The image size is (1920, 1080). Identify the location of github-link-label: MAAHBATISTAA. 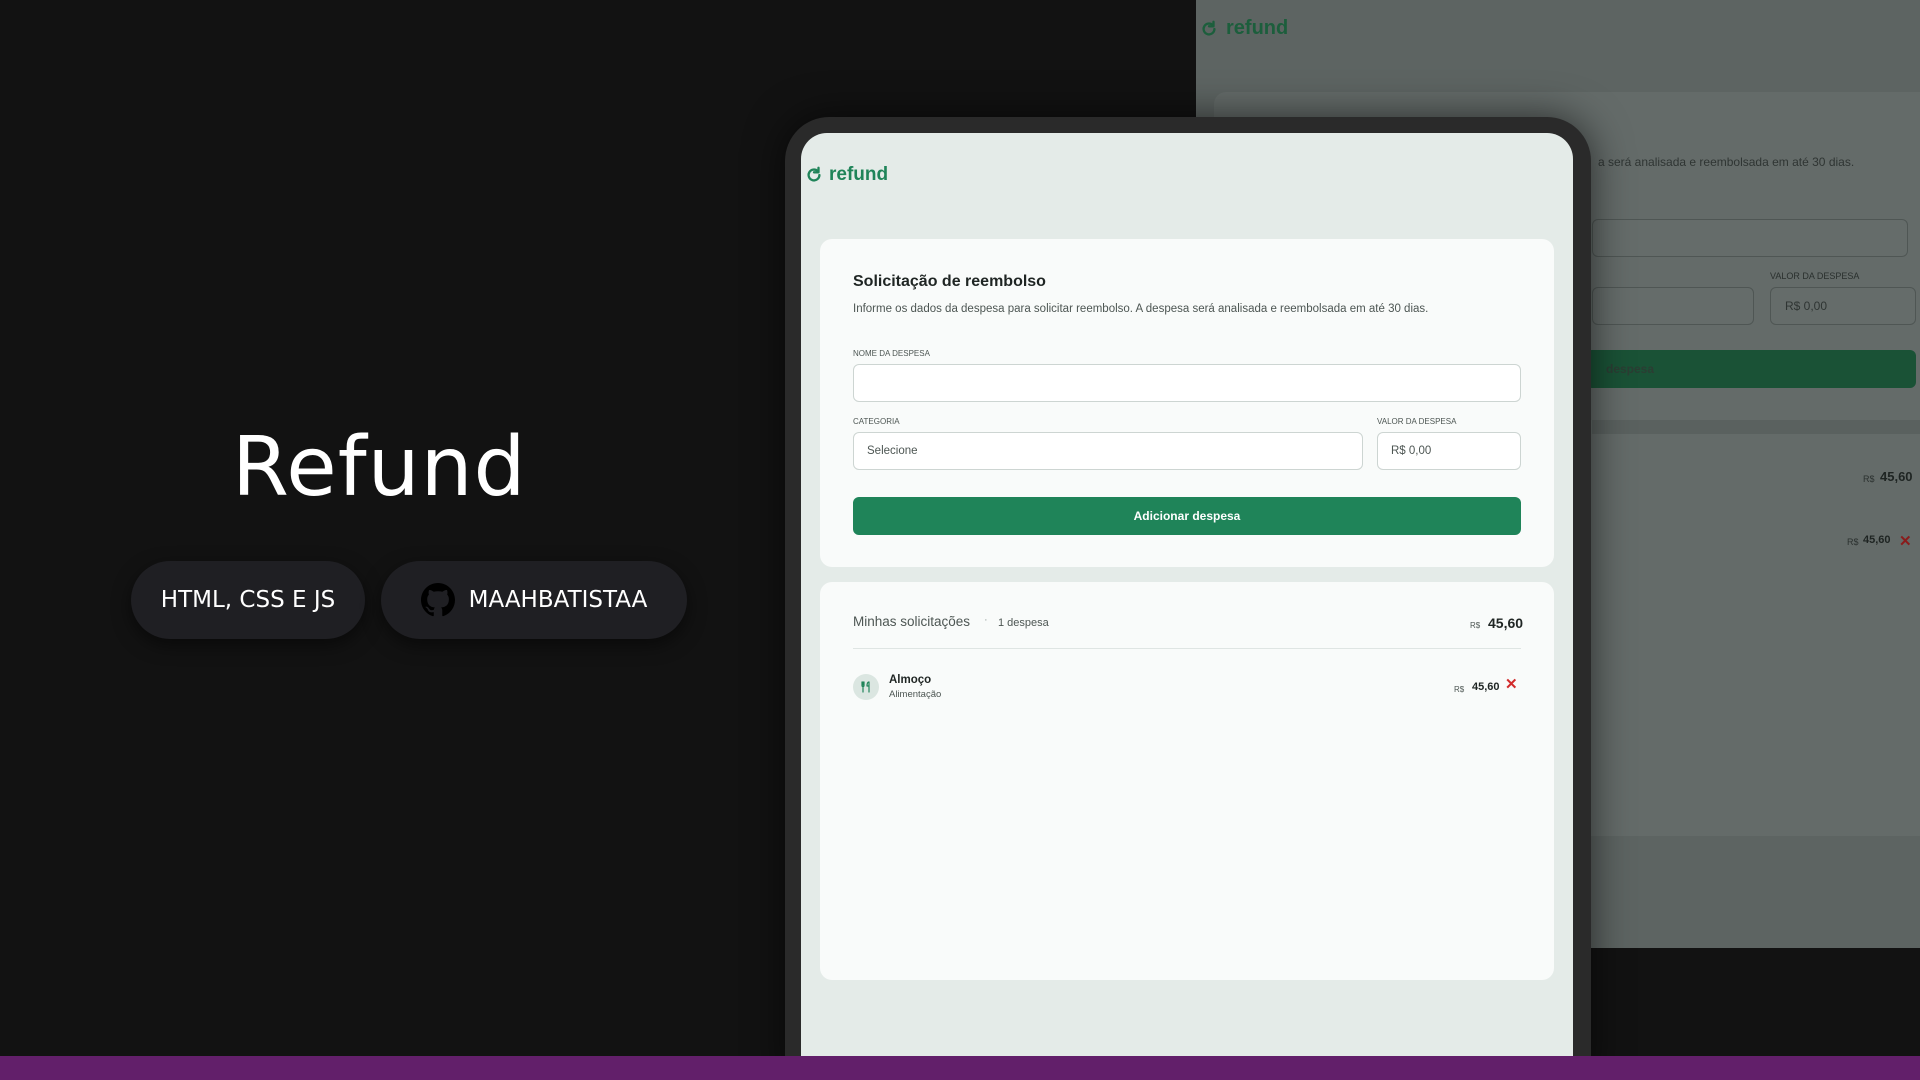
(558, 600).